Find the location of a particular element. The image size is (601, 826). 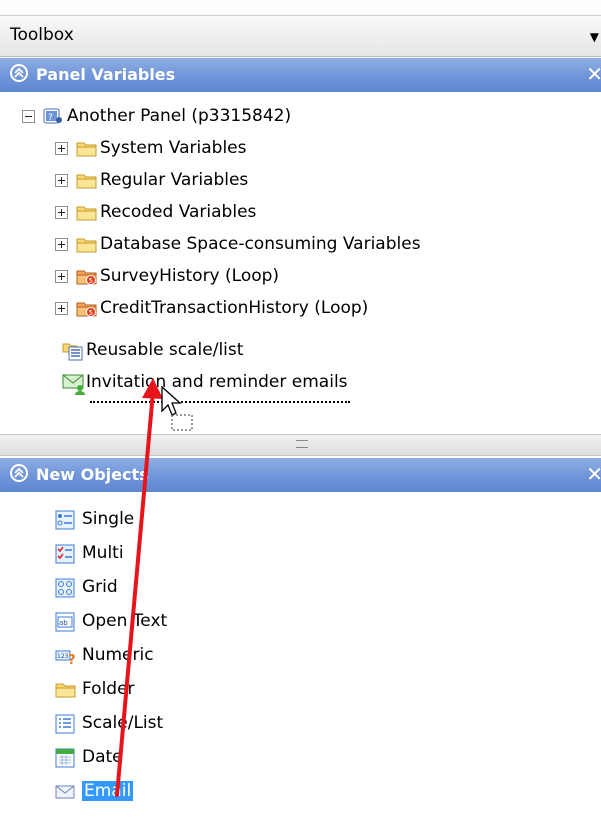

drag-annotation-arrow is located at coordinates (139, 587).